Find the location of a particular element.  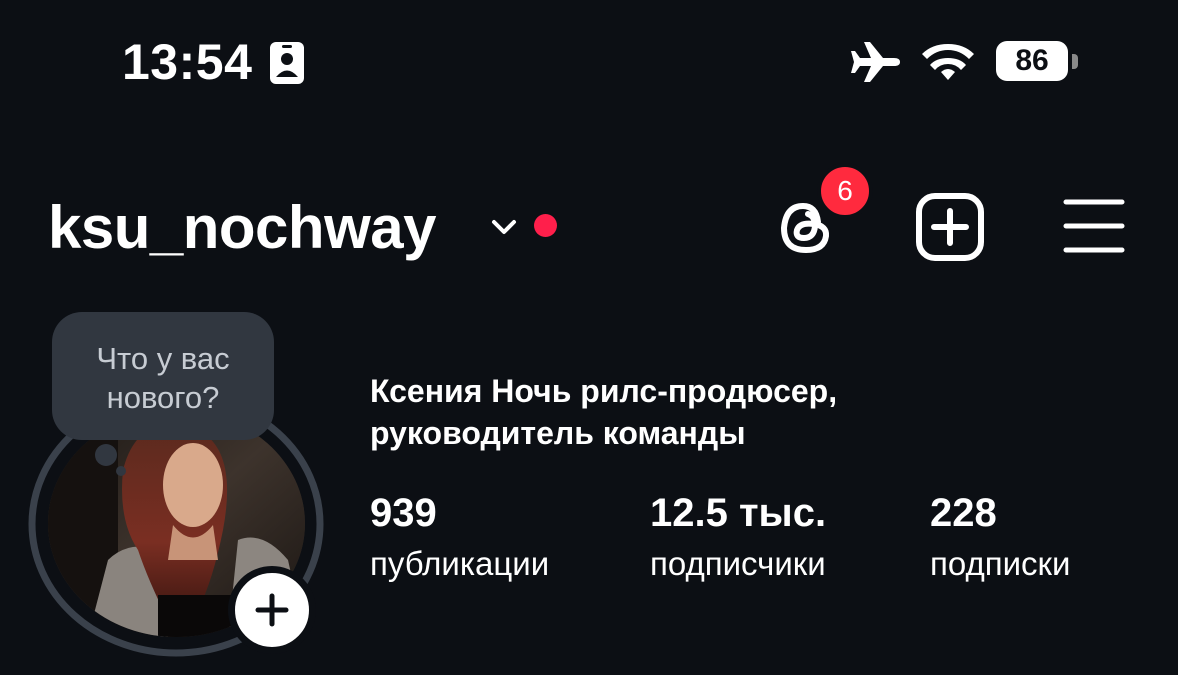

add-story-button is located at coordinates (272, 610).